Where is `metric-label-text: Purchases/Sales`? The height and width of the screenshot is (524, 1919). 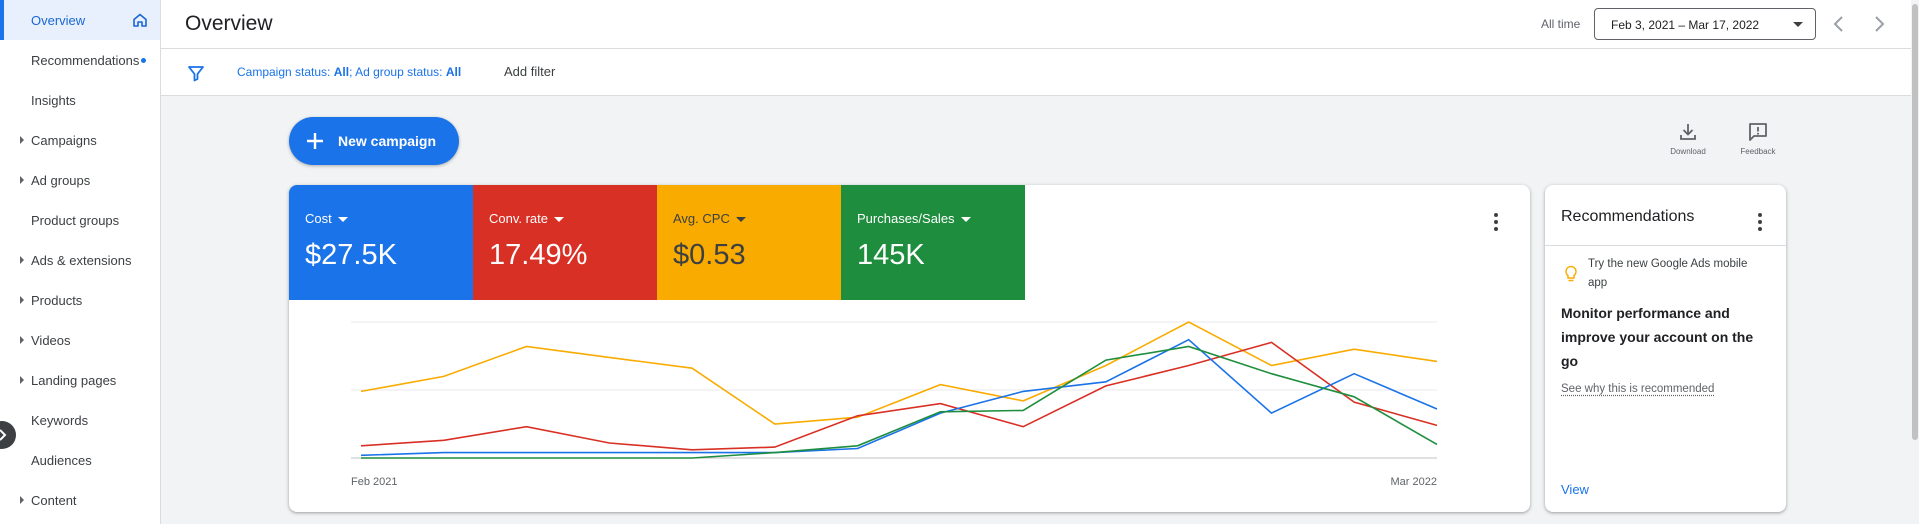 metric-label-text: Purchases/Sales is located at coordinates (906, 218).